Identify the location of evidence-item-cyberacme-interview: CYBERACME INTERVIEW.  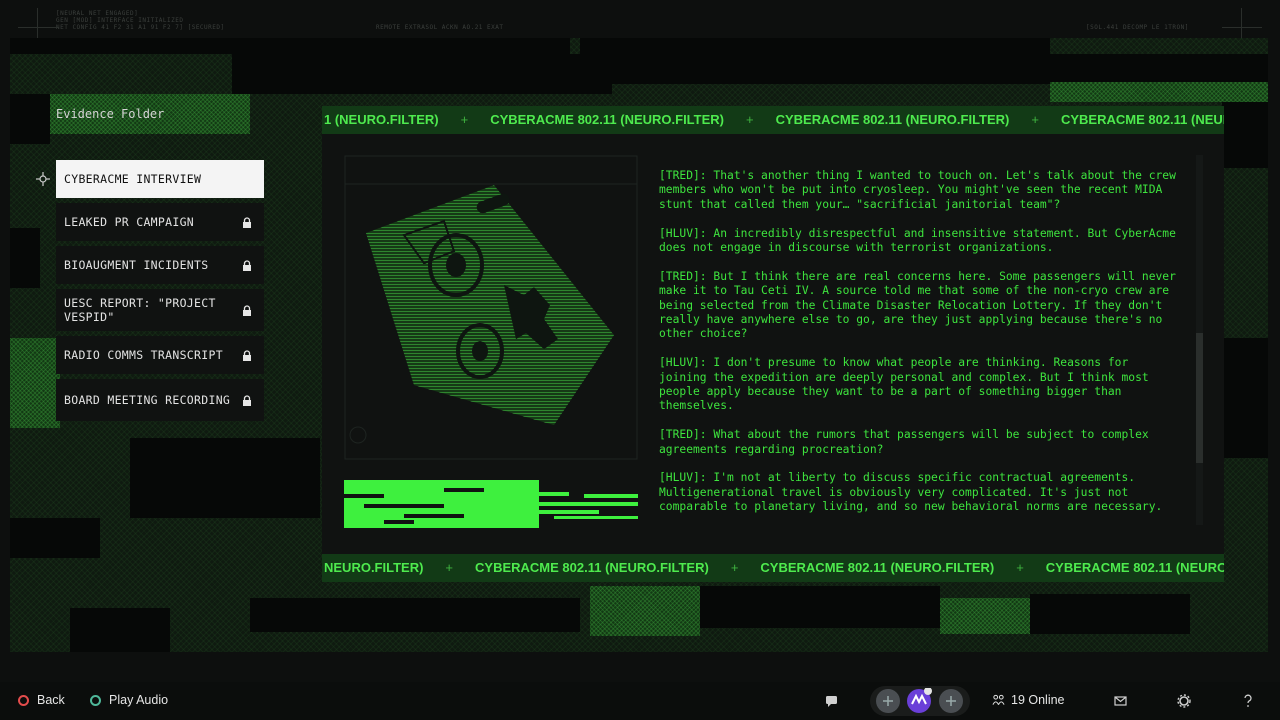
(160, 179).